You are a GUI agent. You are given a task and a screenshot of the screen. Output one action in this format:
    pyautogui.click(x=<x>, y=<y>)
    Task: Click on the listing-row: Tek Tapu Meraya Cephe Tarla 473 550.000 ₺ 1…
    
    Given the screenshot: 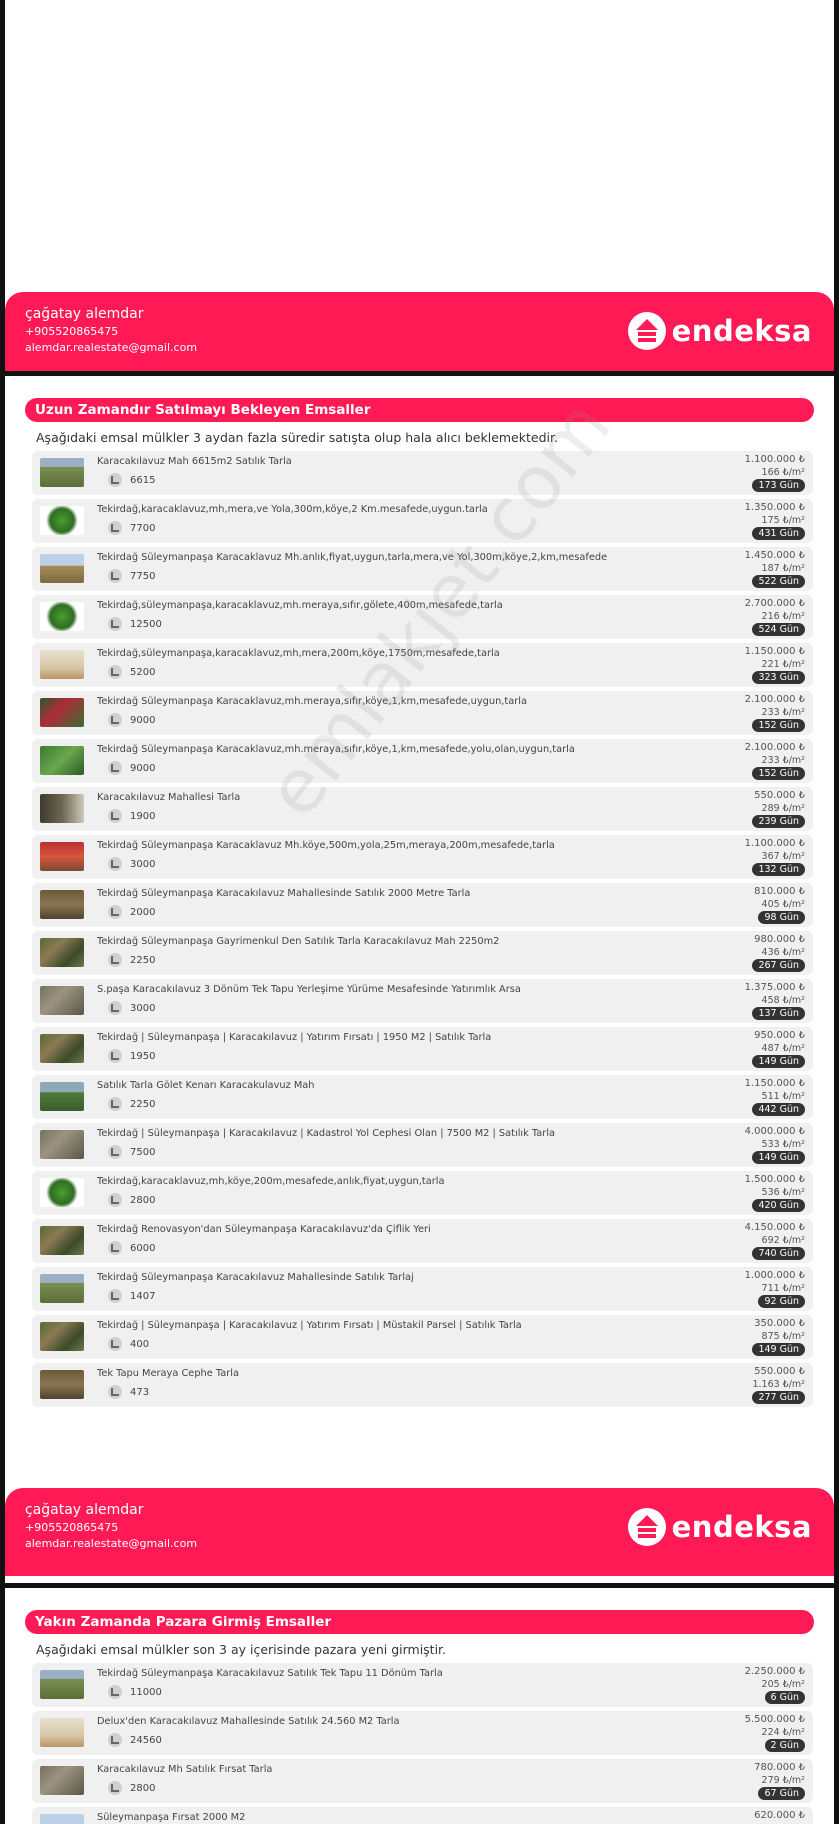 What is the action you would take?
    pyautogui.click(x=422, y=1385)
    